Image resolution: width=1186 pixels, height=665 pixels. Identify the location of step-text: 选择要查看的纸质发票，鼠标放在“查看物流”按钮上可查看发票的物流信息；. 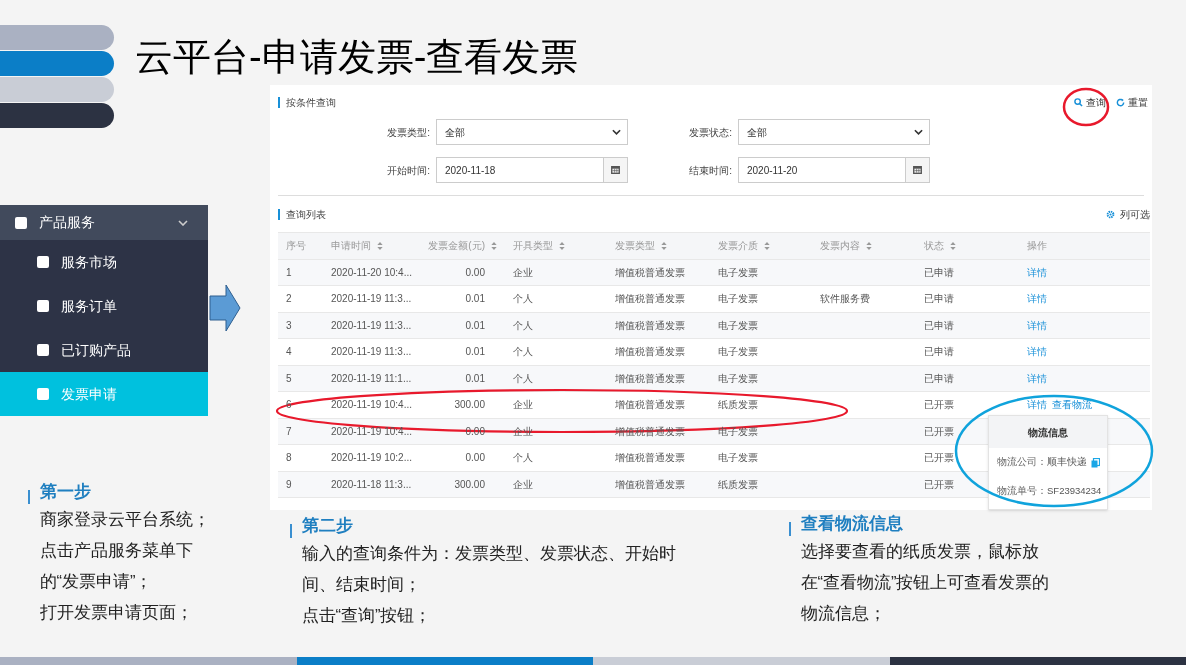
(925, 582).